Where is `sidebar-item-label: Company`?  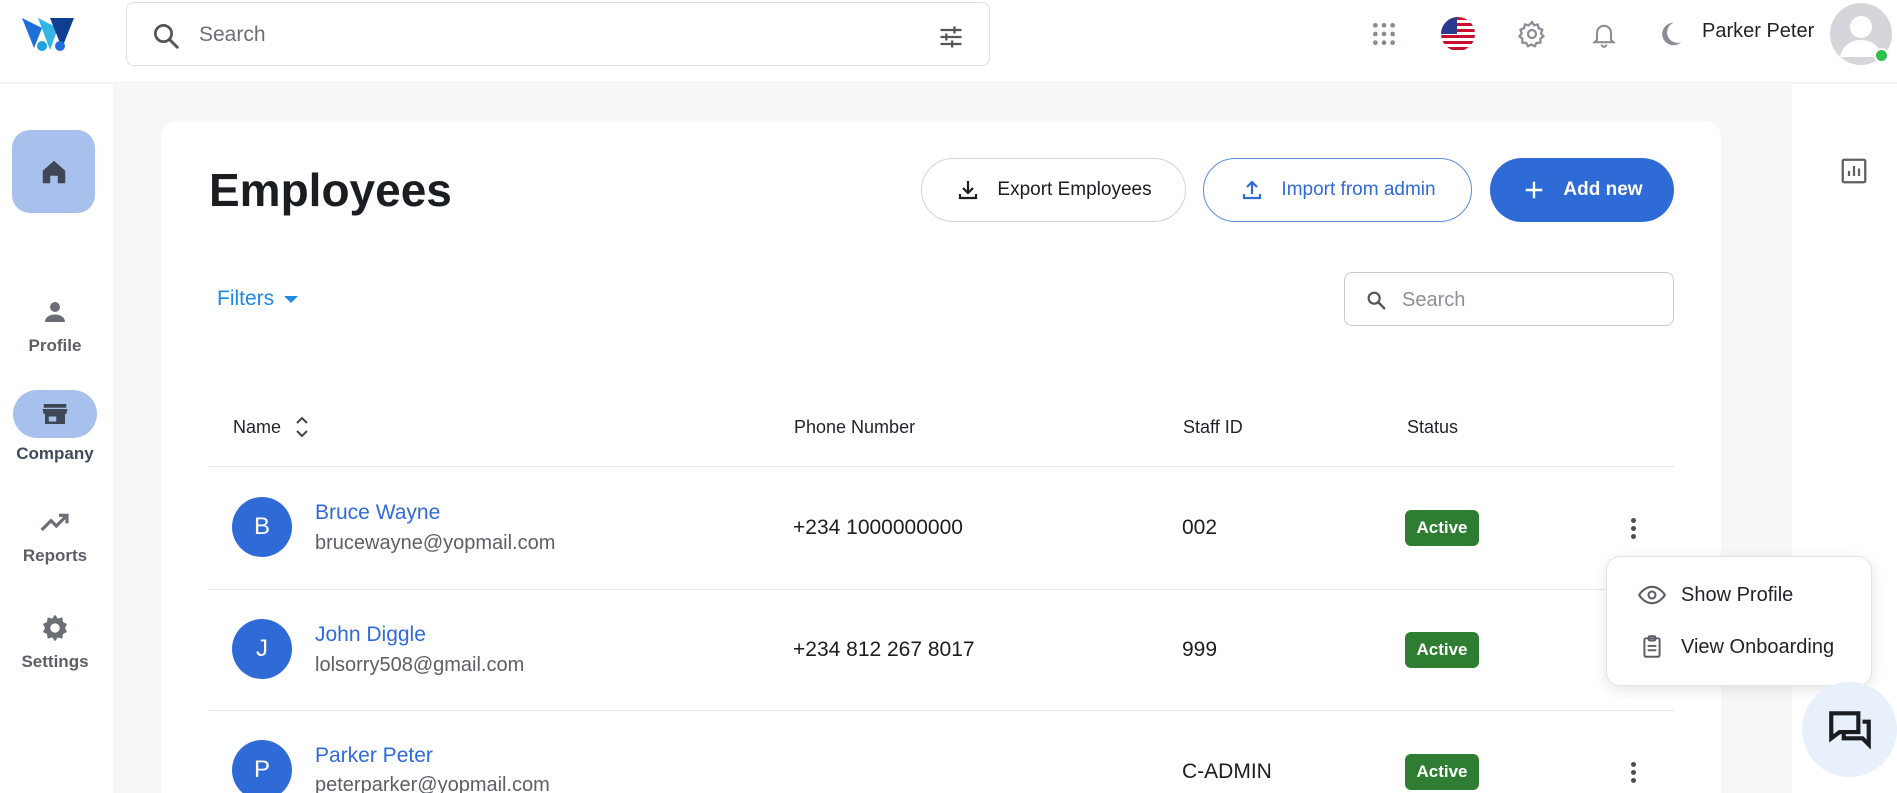
sidebar-item-label: Company is located at coordinates (55, 453).